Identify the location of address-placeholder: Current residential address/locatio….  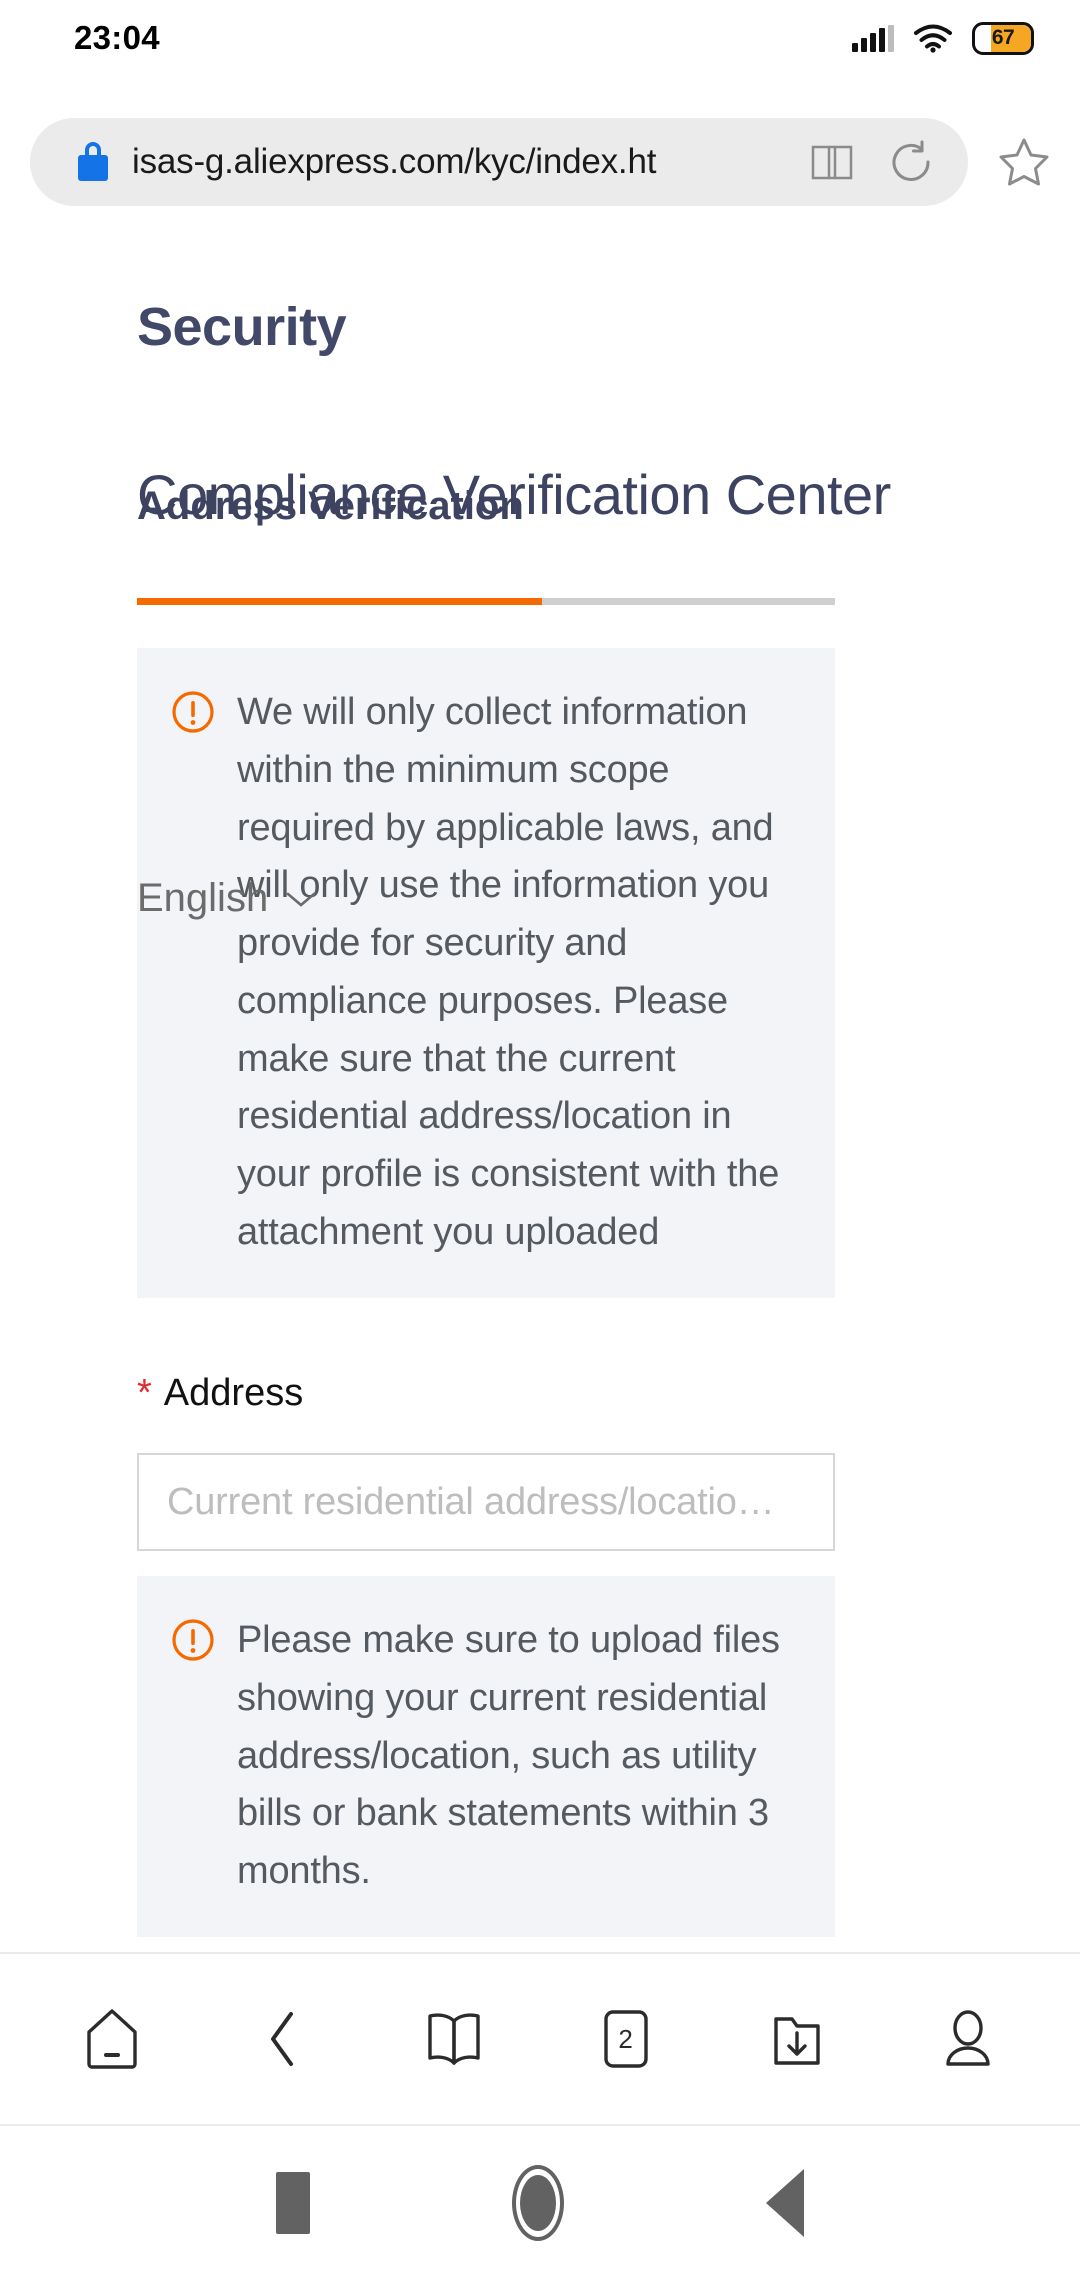
(471, 1501).